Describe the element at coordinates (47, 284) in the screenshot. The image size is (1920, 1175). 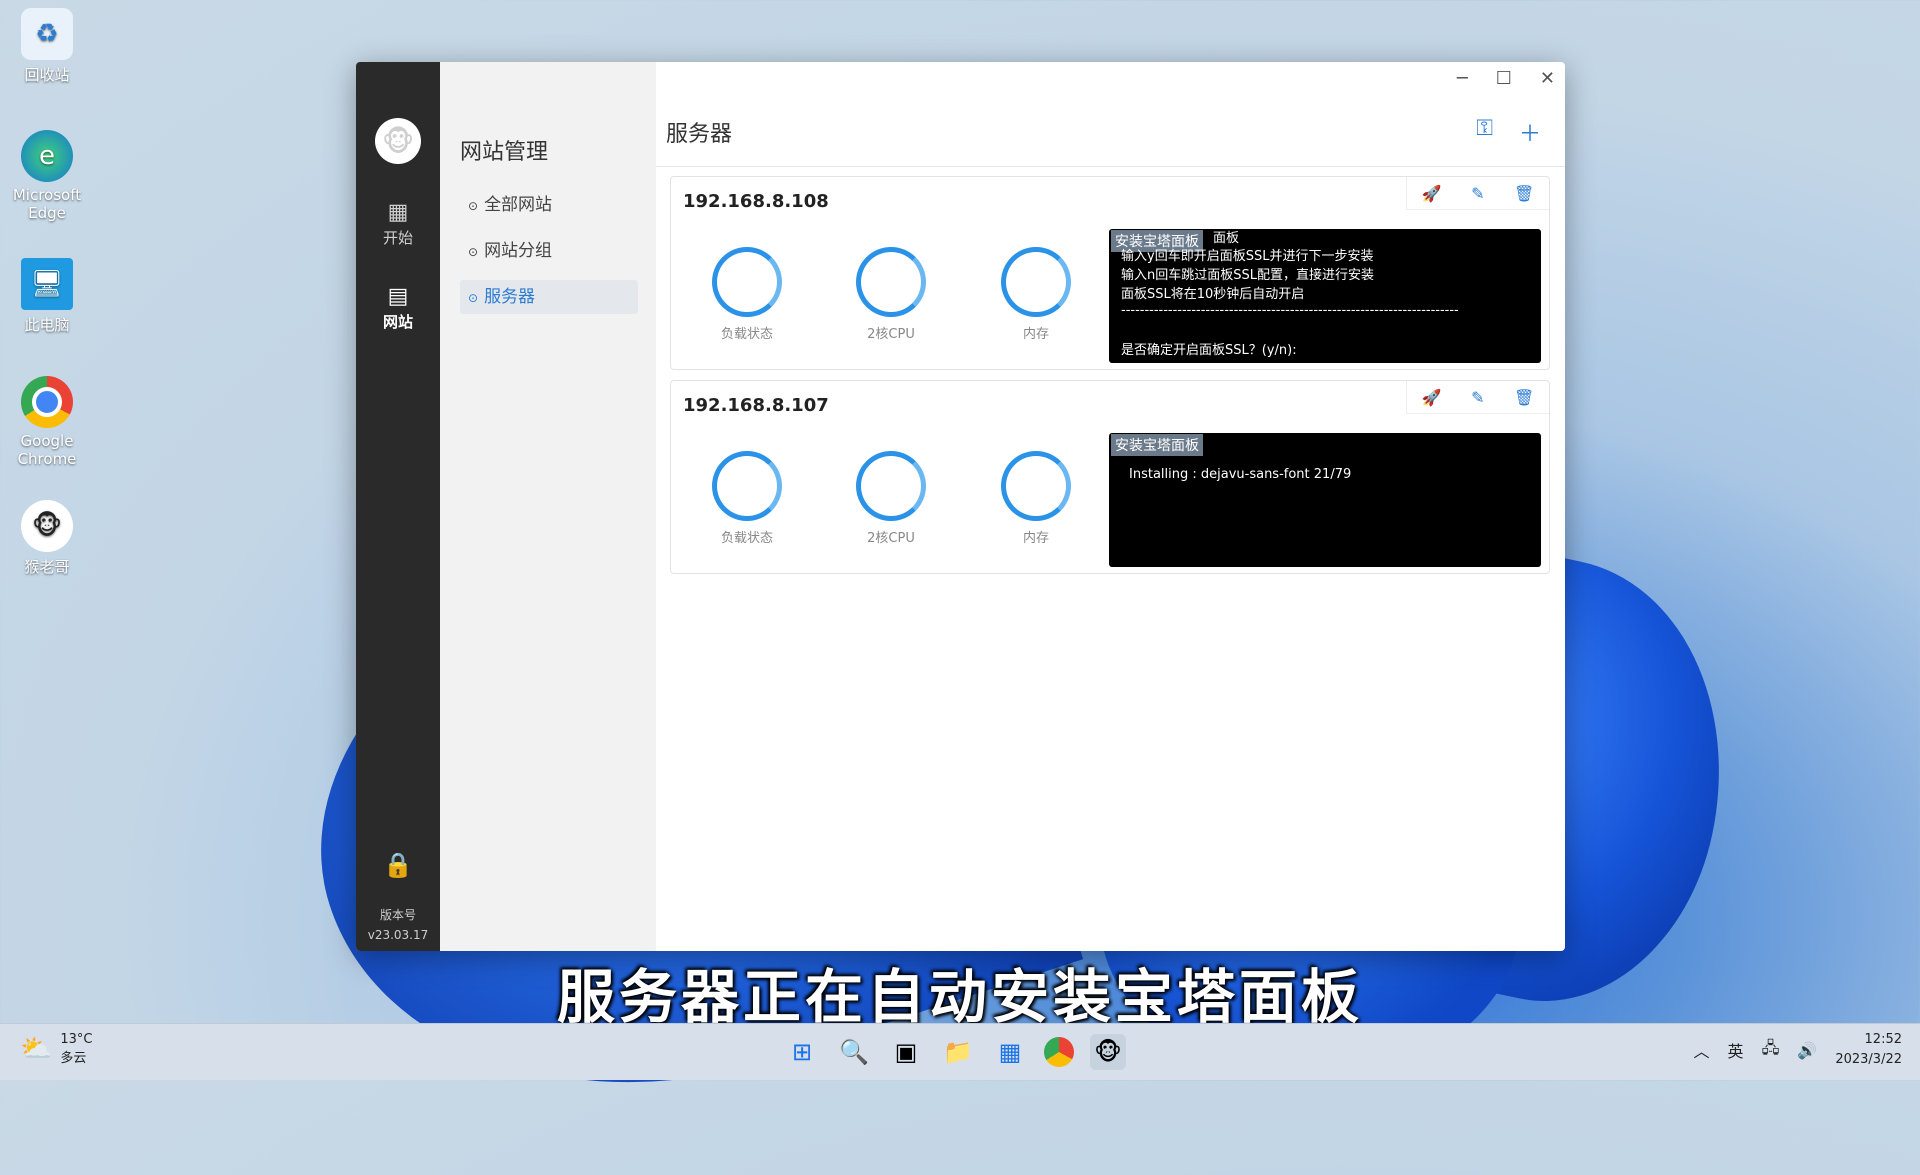
I see `monitor-icon: 🖥` at that location.